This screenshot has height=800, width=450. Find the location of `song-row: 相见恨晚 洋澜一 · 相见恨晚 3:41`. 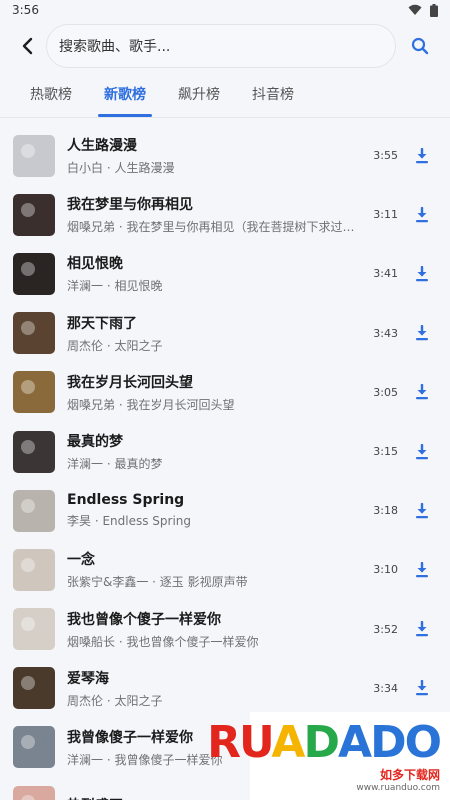

song-row: 相见恨晚 洋澜一 · 相见恨晚 3:41 is located at coordinates (225, 273).